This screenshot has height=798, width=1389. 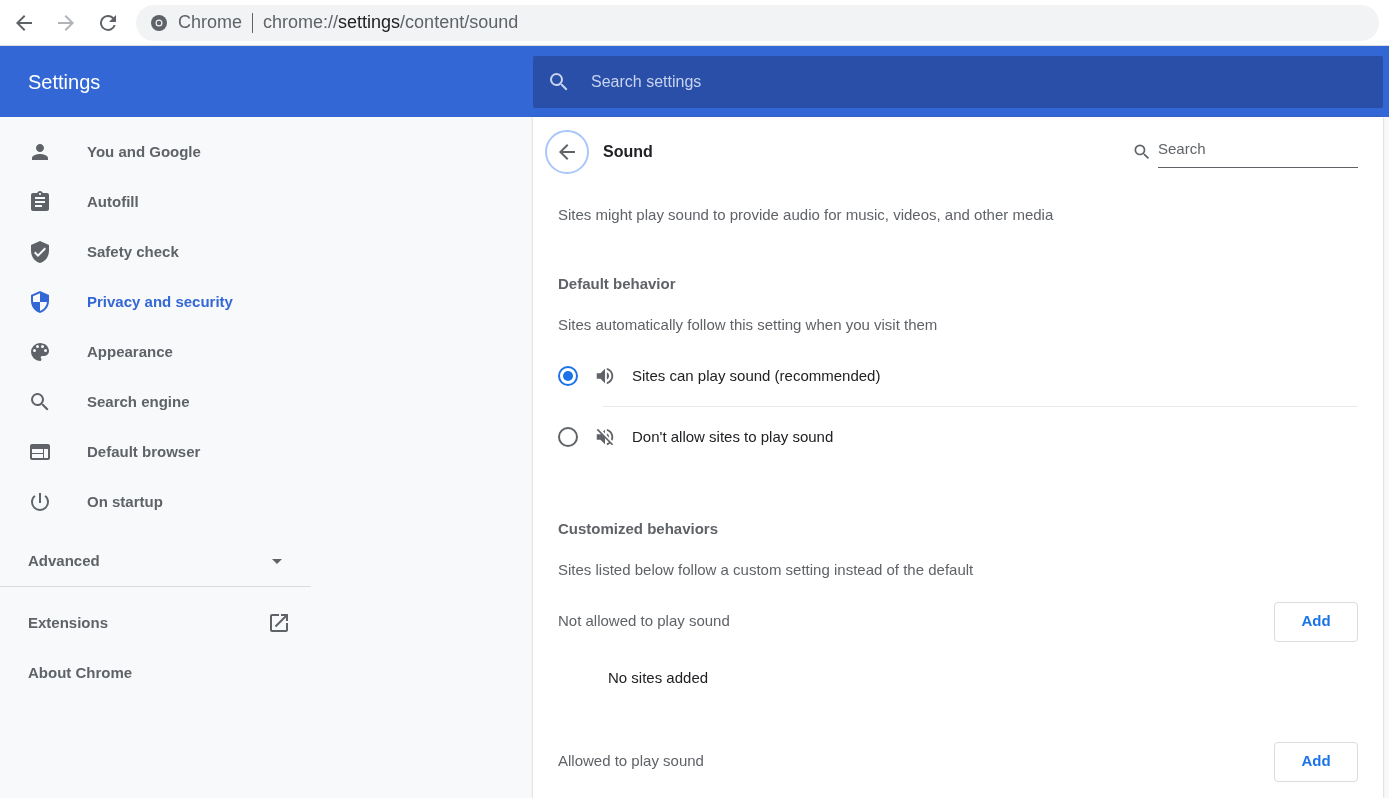 What do you see at coordinates (658, 678) in the screenshot?
I see `empty-message: No sites added` at bounding box center [658, 678].